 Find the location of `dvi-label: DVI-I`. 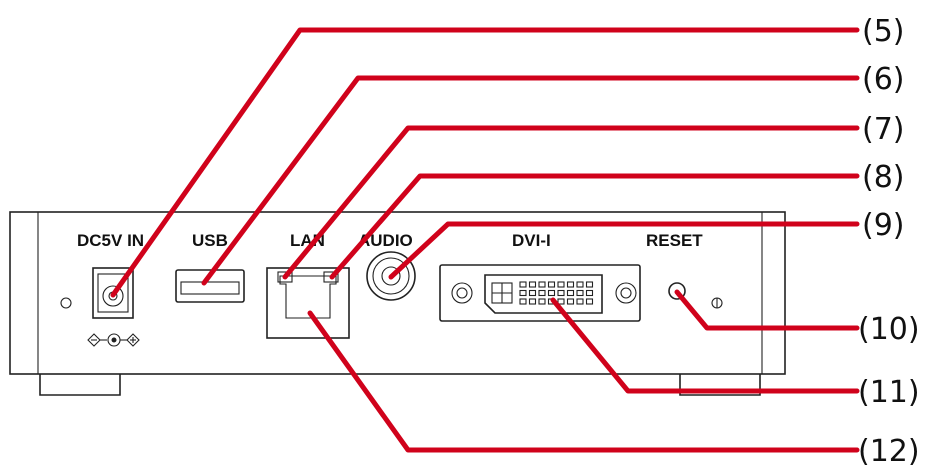

dvi-label: DVI-I is located at coordinates (531, 240).